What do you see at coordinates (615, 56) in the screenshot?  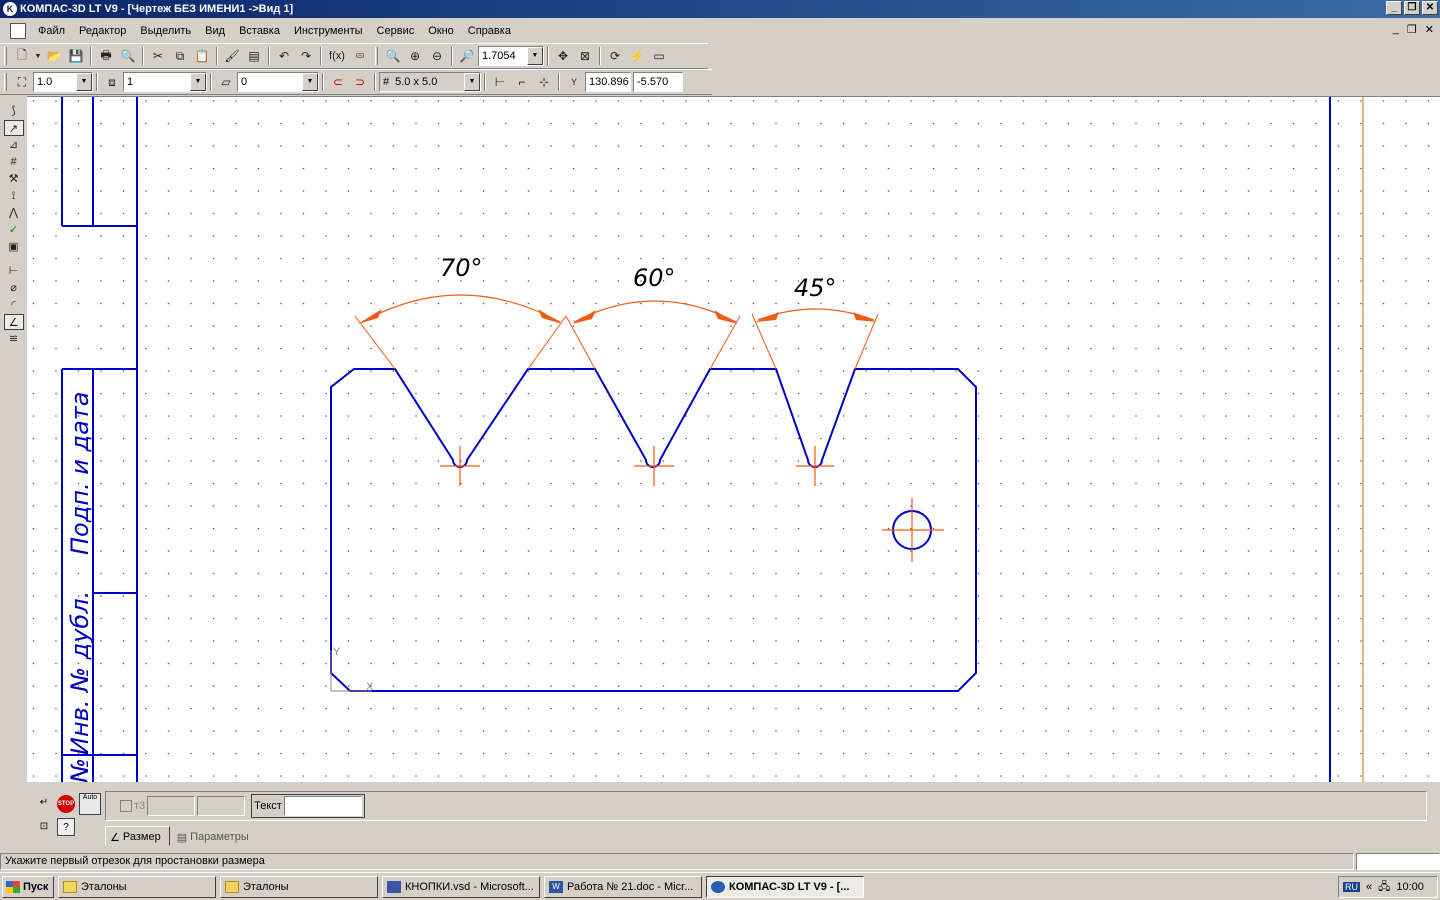 I see `redraw-icon: ⟳` at bounding box center [615, 56].